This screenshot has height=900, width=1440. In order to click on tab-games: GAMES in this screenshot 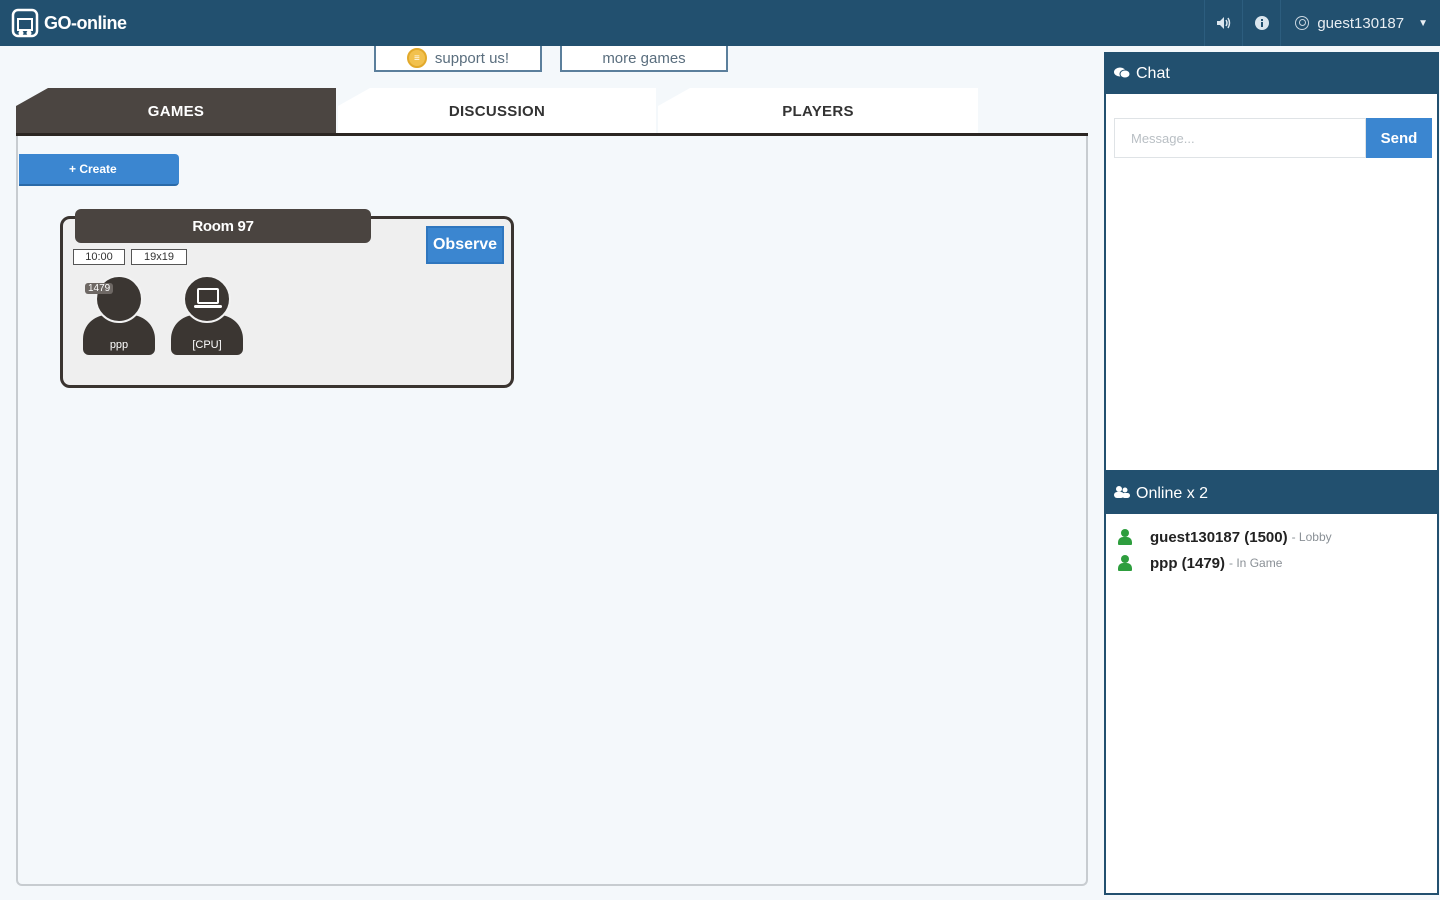, I will do `click(176, 111)`.